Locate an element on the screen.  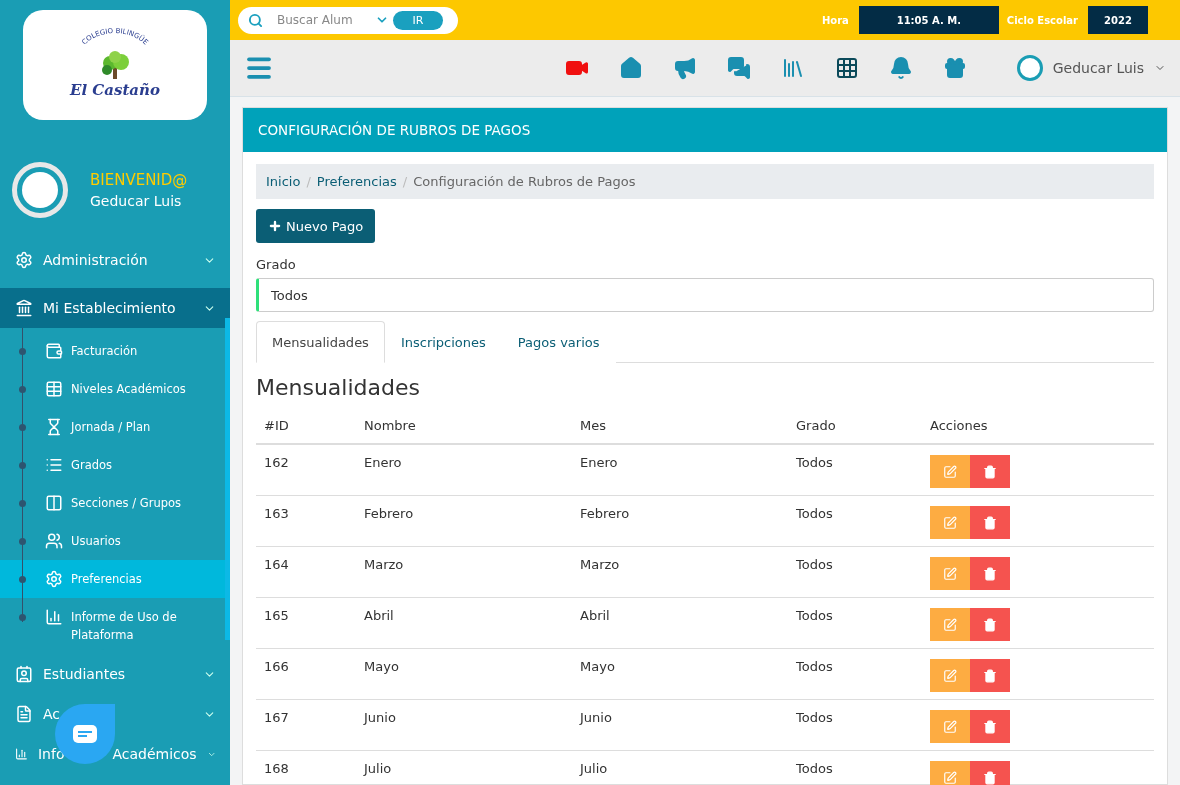
table-cell-text: 168 is located at coordinates (277, 769).